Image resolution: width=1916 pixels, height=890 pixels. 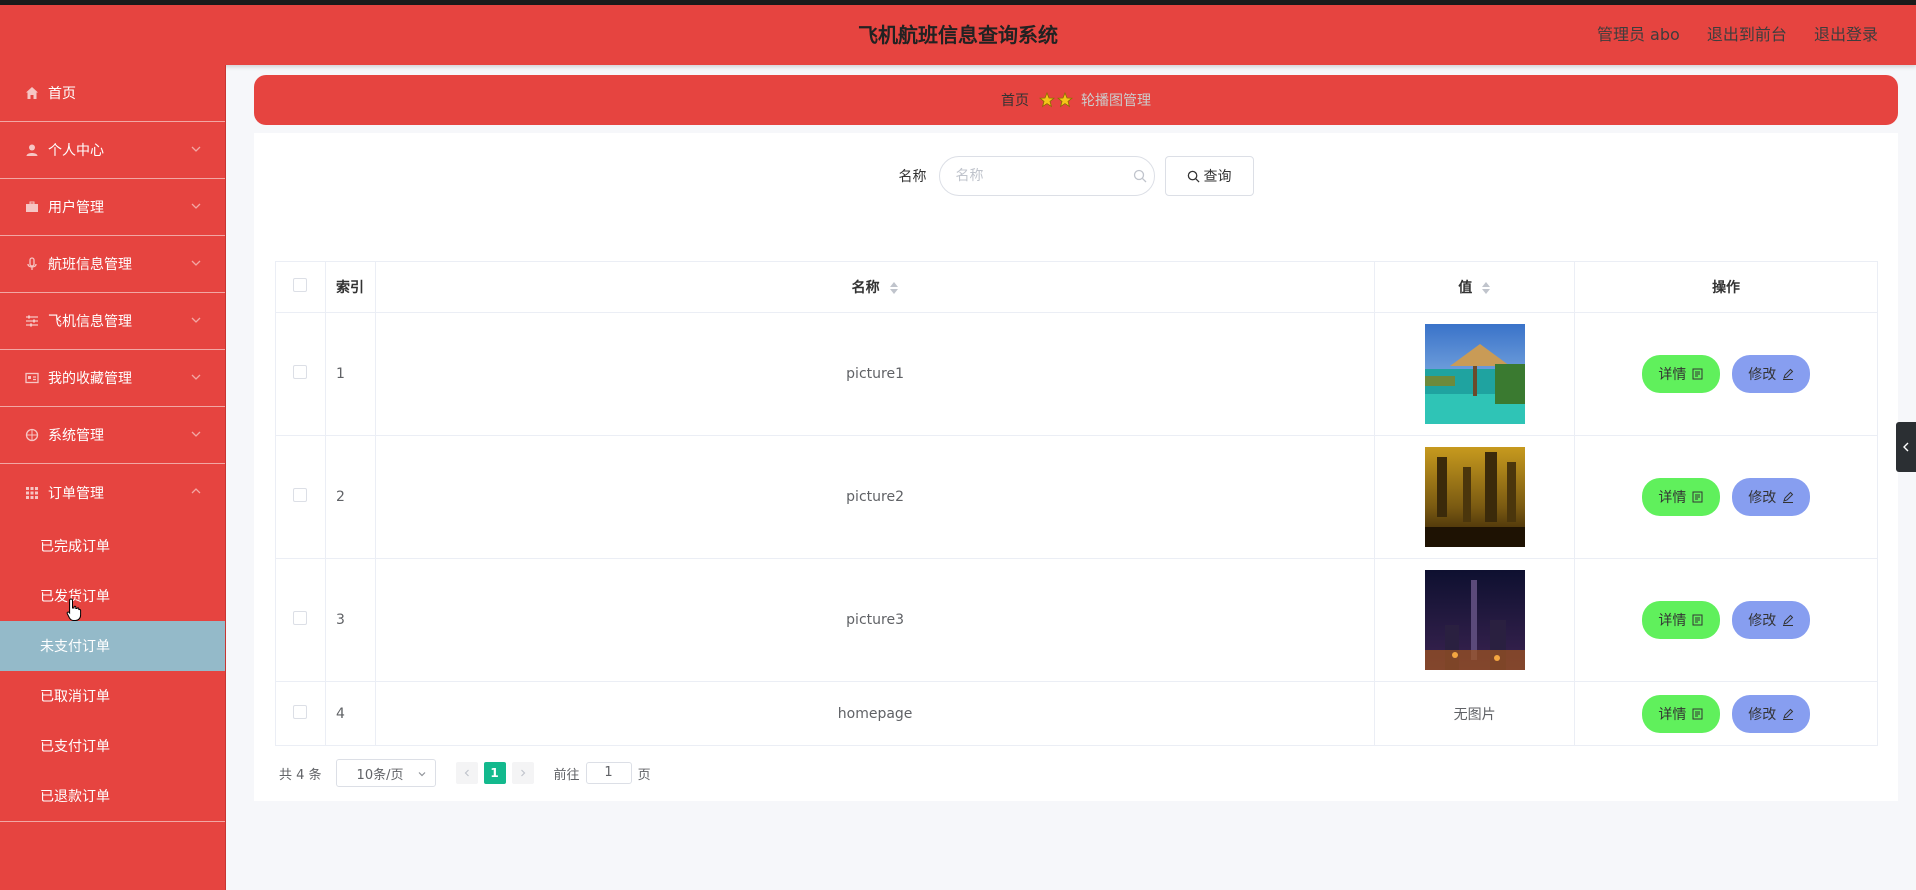 I want to click on sidebar-item-favorites: 我的收藏管理, so click(x=112, y=378).